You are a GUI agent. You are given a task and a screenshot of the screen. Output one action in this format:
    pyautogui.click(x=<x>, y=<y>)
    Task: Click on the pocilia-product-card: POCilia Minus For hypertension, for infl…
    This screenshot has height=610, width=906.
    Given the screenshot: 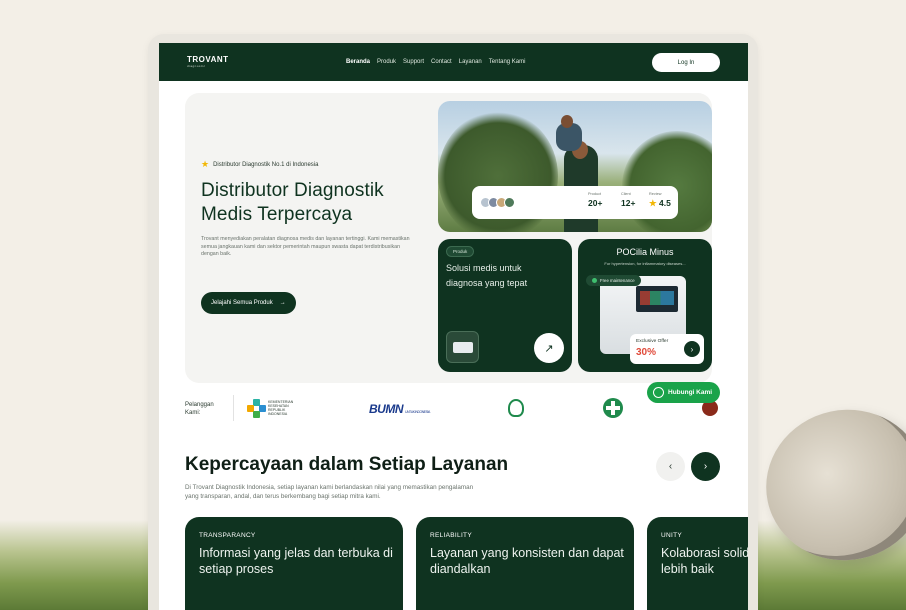 What is the action you would take?
    pyautogui.click(x=645, y=305)
    